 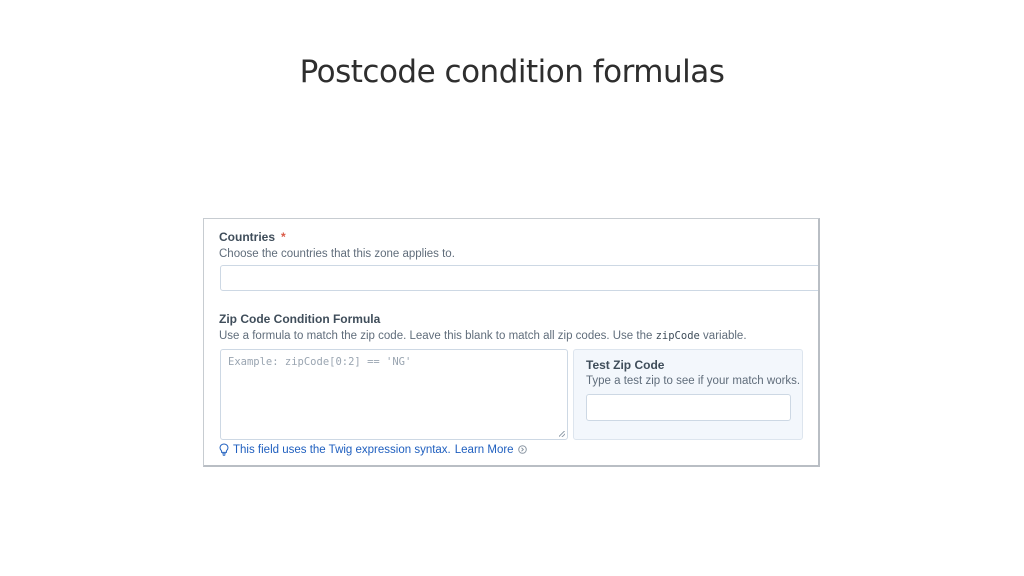 I want to click on countries-field-heading: Countries *, so click(x=252, y=237).